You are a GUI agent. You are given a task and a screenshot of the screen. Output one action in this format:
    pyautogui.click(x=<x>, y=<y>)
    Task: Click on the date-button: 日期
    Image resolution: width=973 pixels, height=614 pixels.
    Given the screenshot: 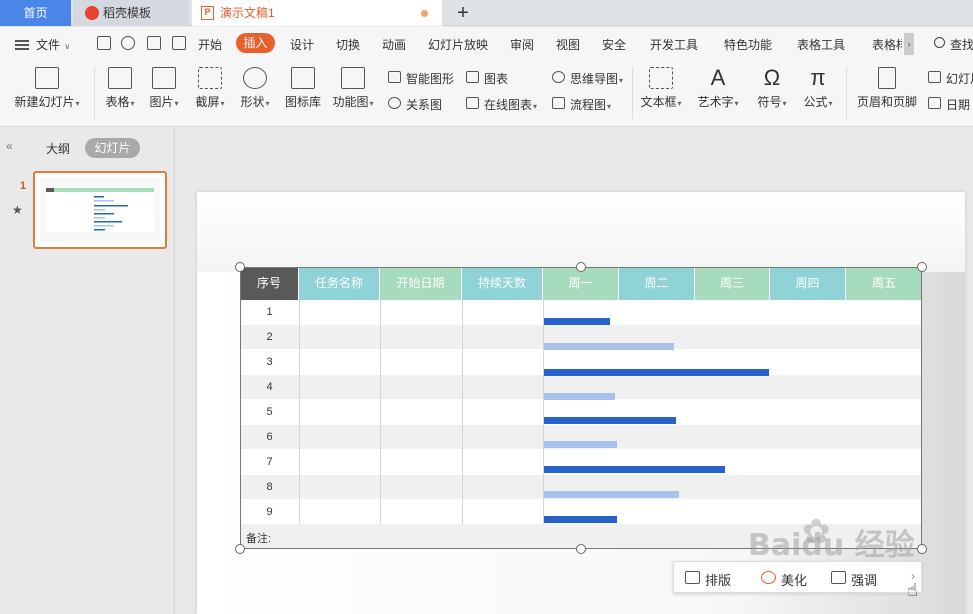 What is the action you would take?
    pyautogui.click(x=949, y=104)
    